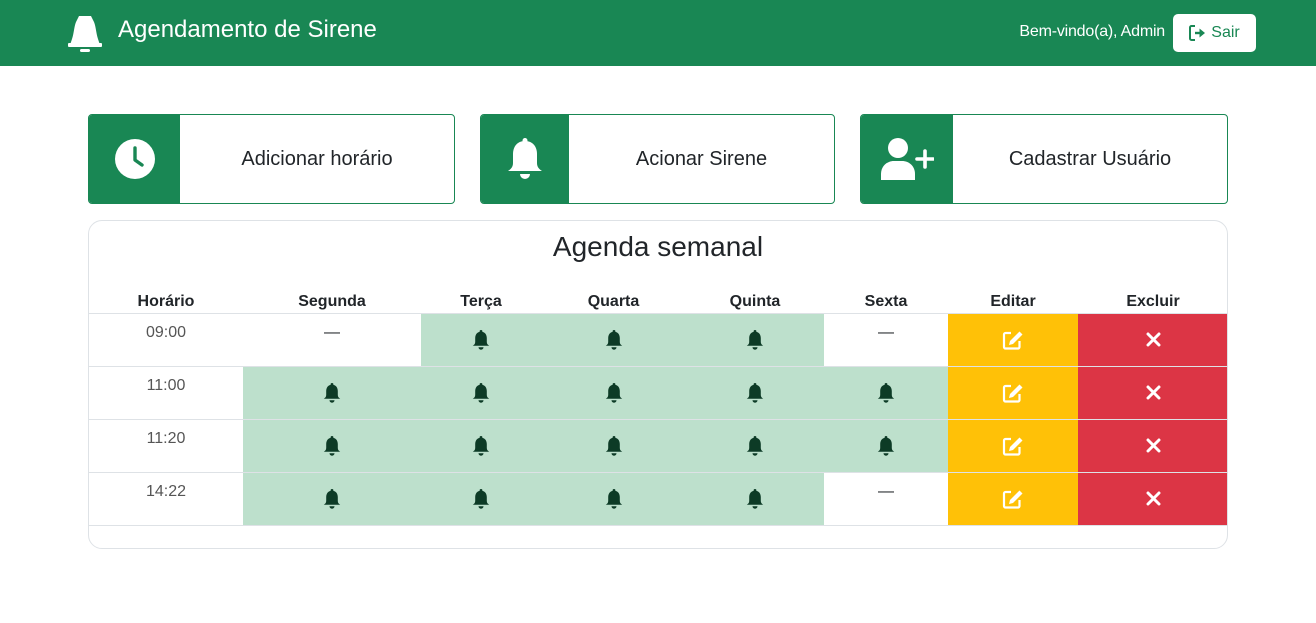 The width and height of the screenshot is (1316, 623). I want to click on column-header: Quarta, so click(613, 302).